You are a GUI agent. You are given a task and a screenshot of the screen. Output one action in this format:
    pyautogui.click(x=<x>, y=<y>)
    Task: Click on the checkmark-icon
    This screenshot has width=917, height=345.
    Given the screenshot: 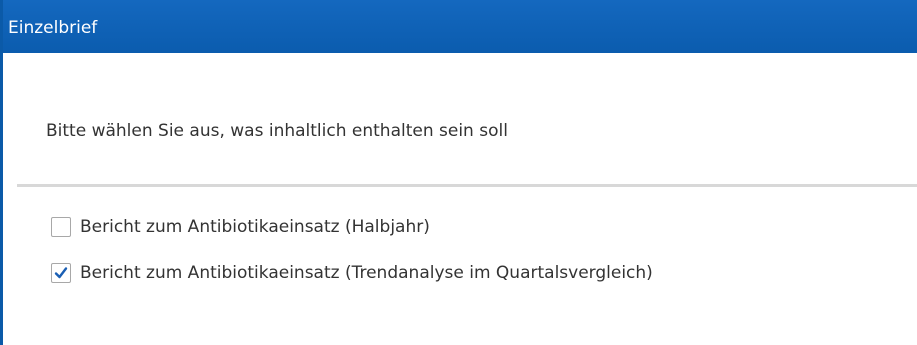 What is the action you would take?
    pyautogui.click(x=61, y=273)
    